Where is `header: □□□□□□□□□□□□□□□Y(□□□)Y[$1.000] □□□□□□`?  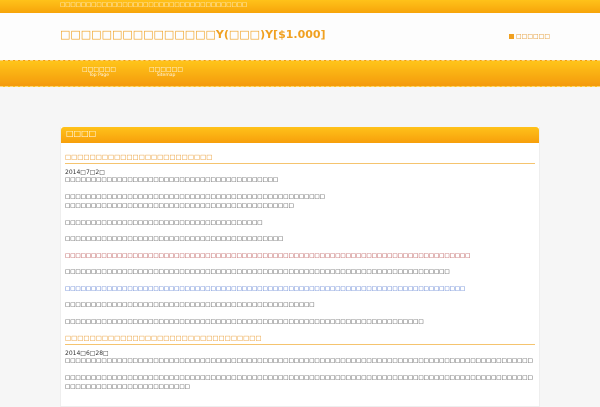
header: □□□□□□□□□□□□□□□Y(□□□)Y[$1.000] □□□□□□ is located at coordinates (300, 36).